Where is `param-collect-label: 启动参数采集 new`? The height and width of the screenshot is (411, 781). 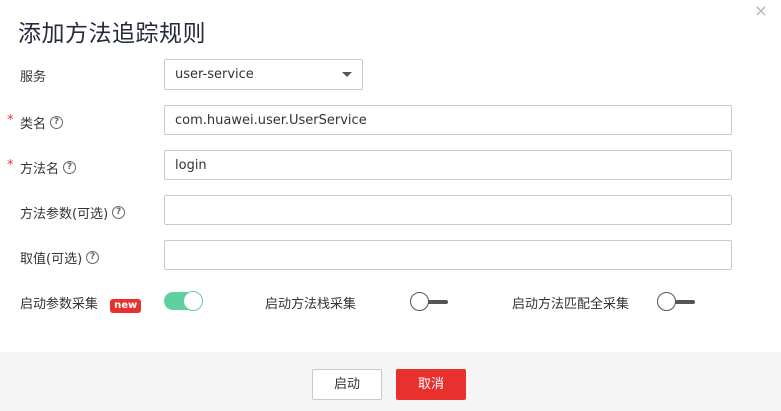 param-collect-label: 启动参数采集 new is located at coordinates (81, 303).